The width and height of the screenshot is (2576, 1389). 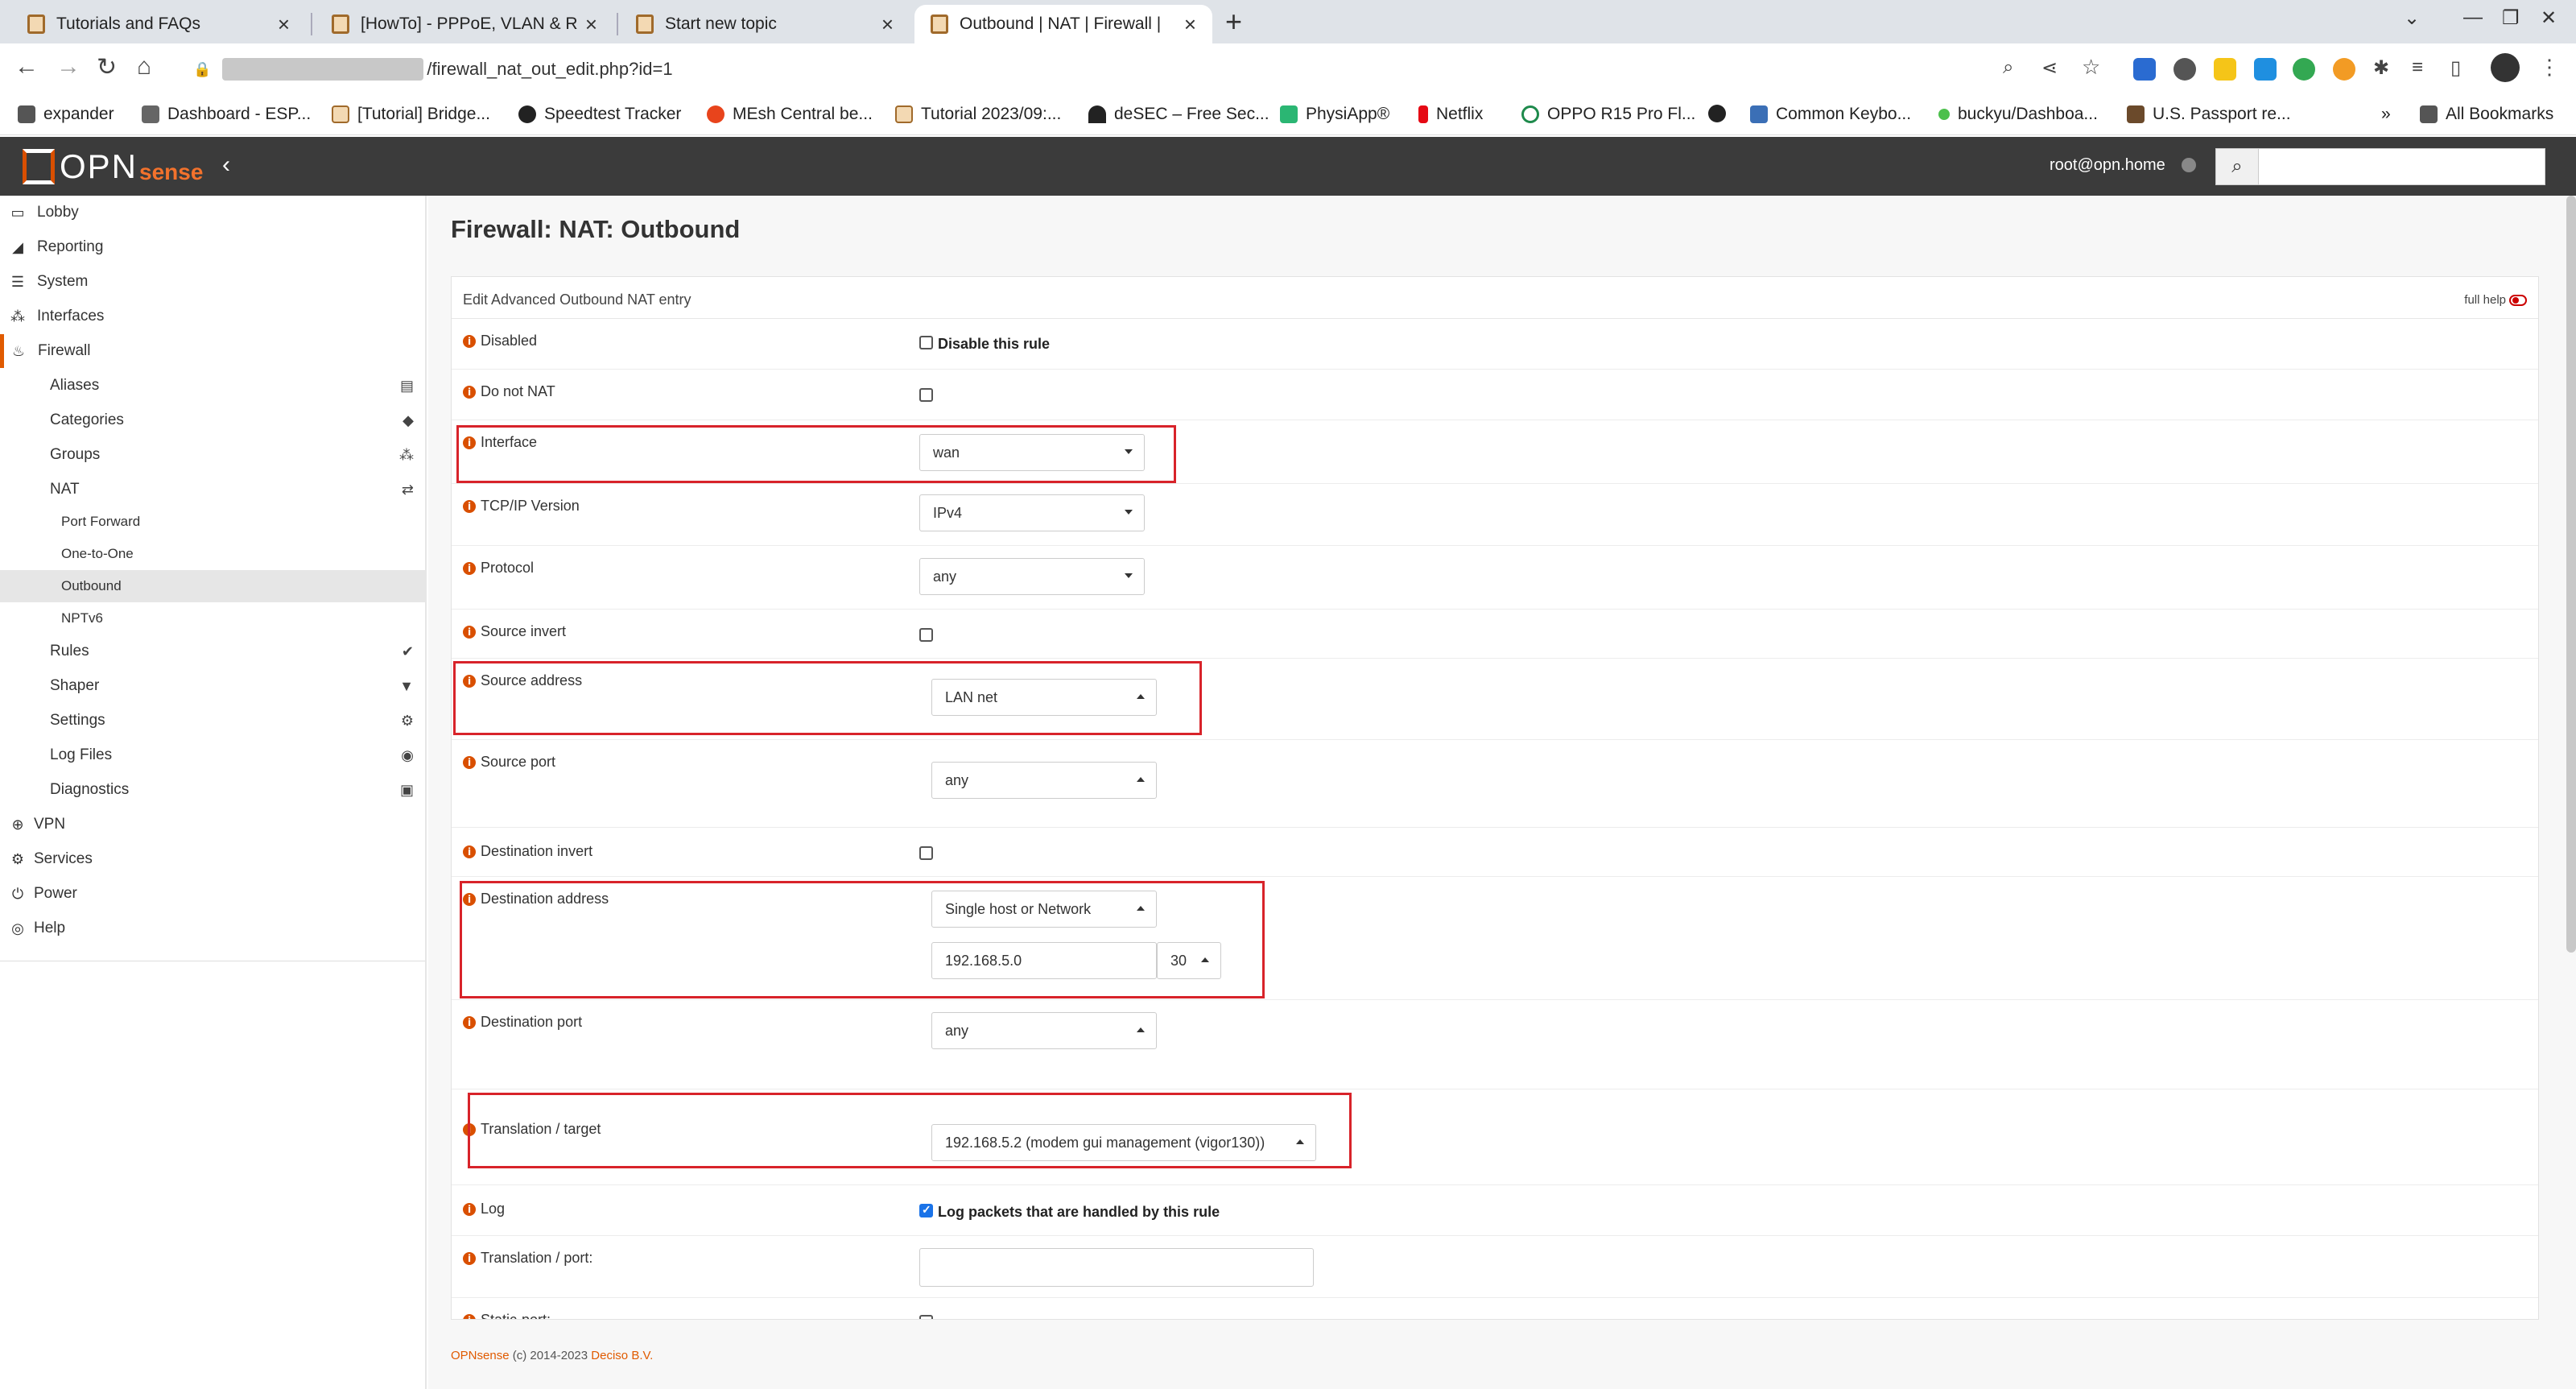 I want to click on tcpip-version-select: IPv4, so click(x=1032, y=512).